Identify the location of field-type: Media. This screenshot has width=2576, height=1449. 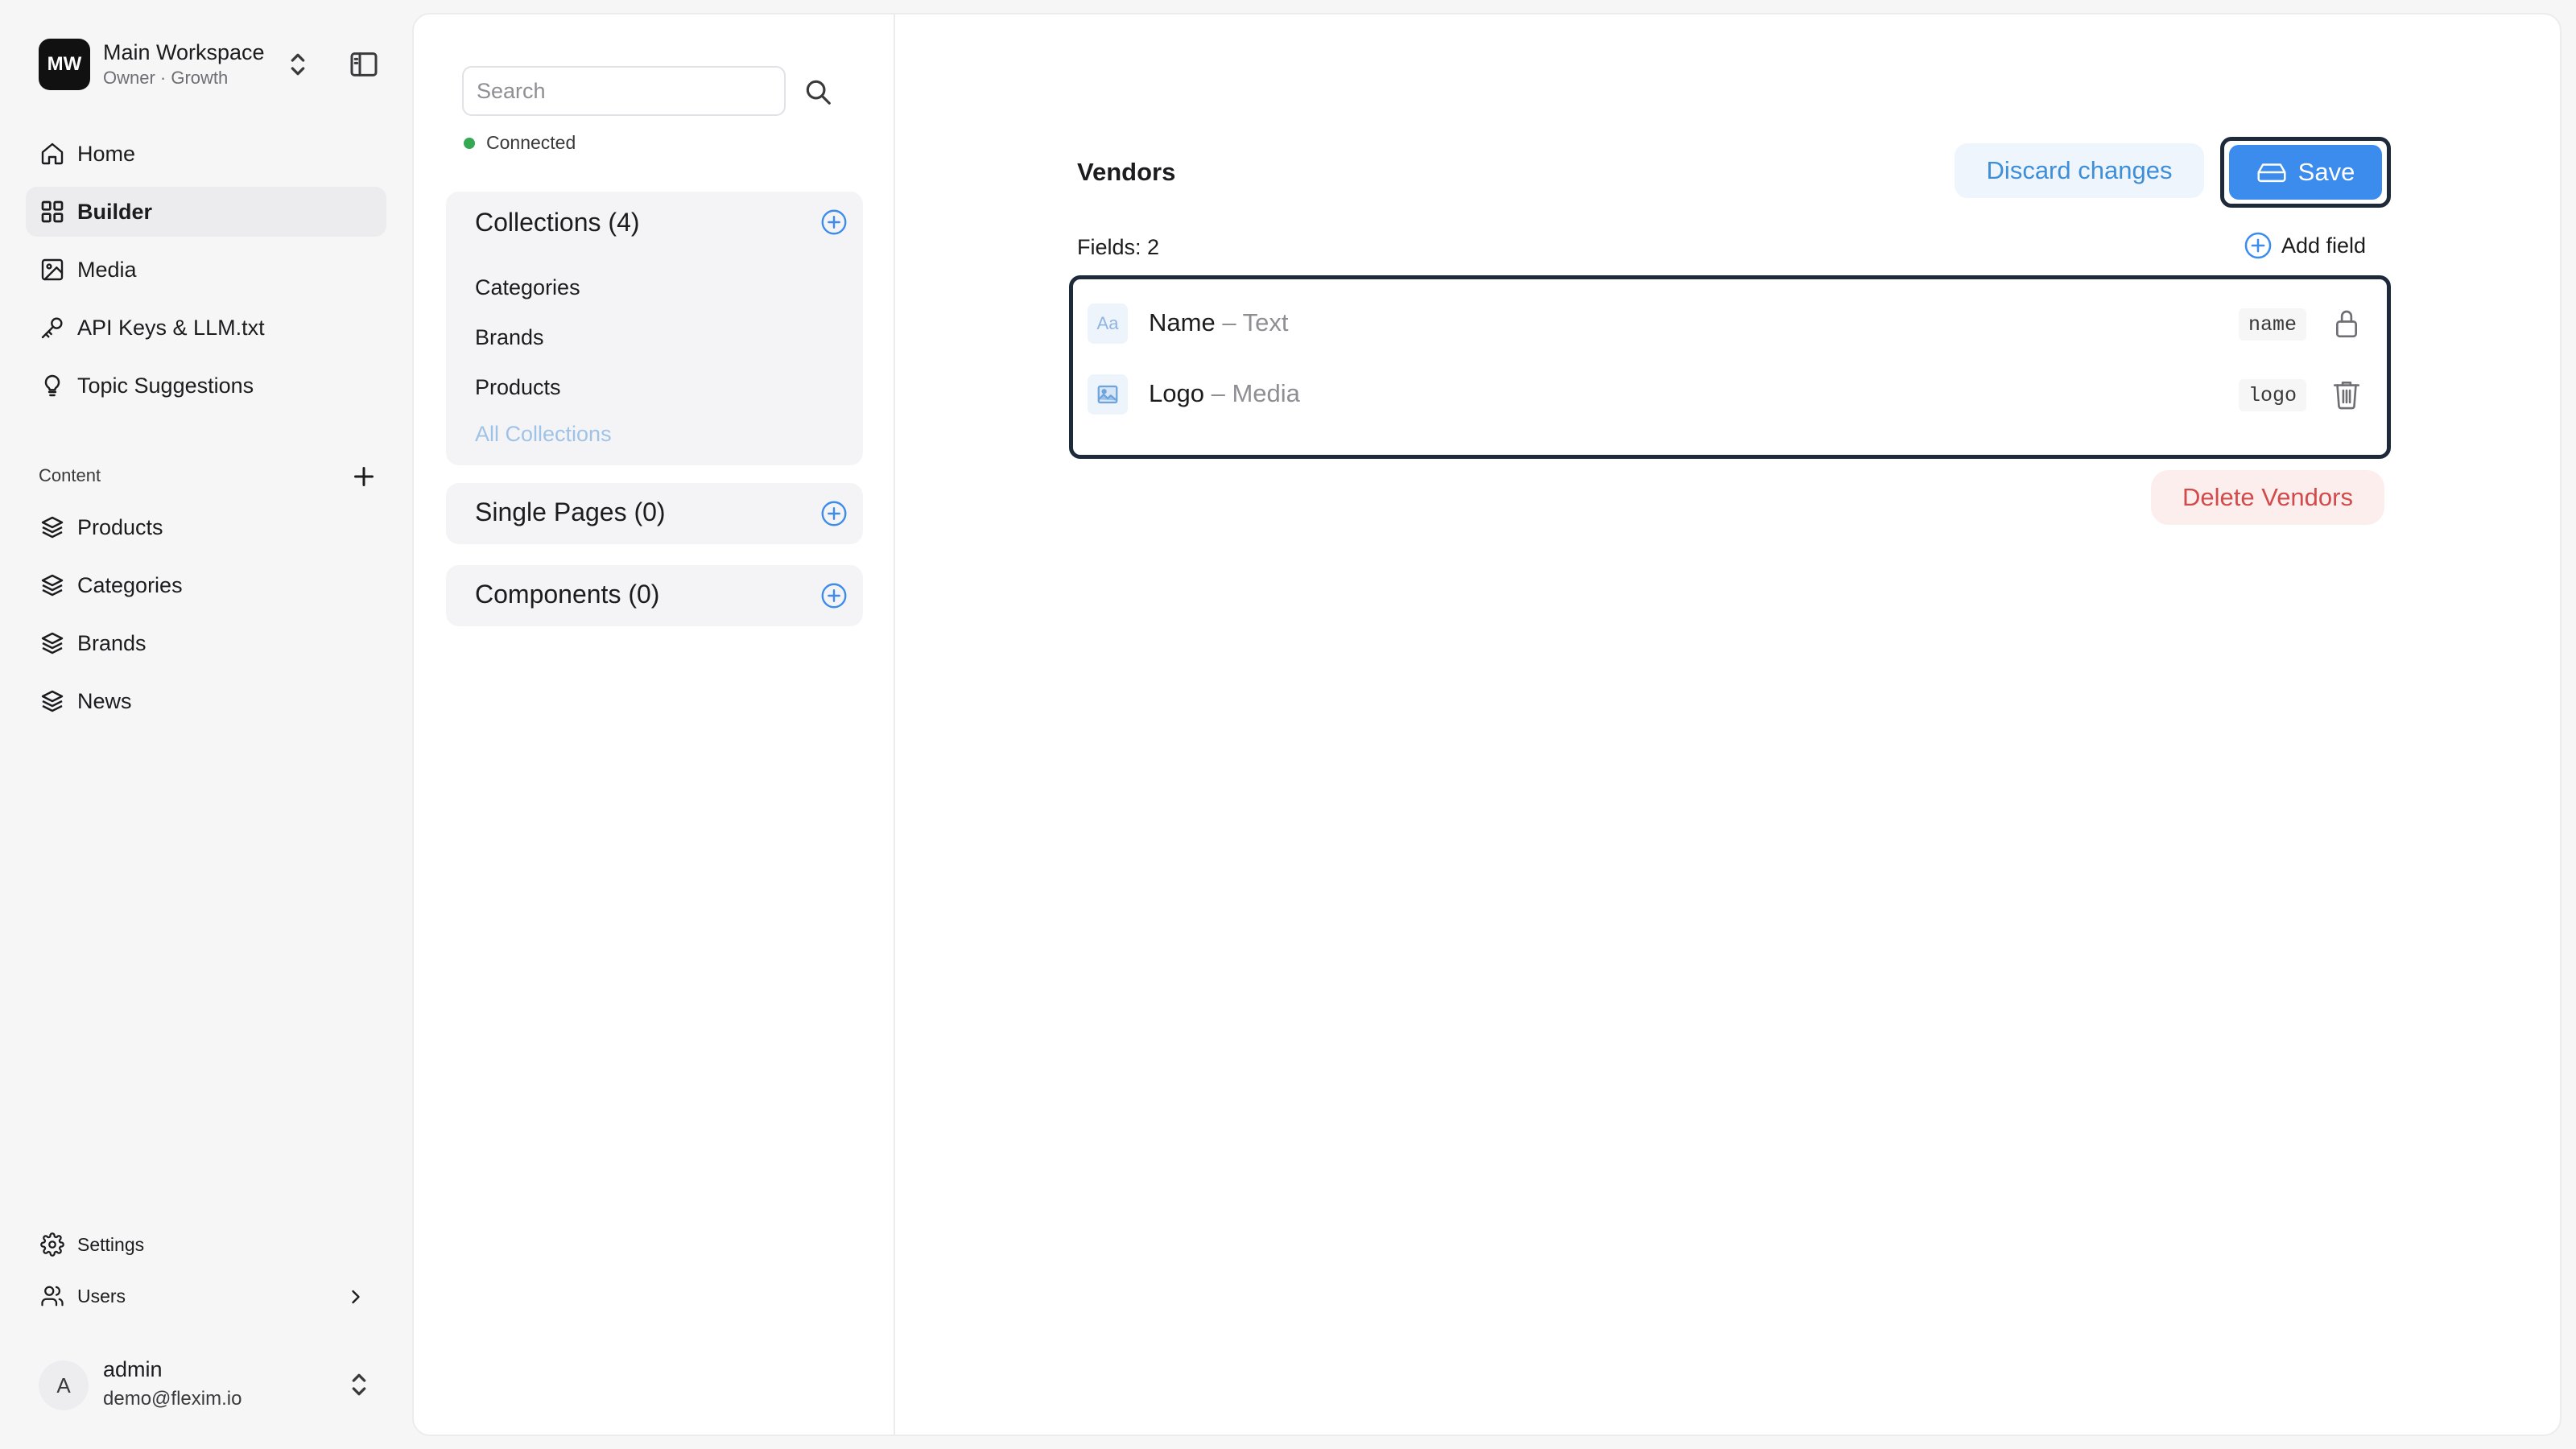
(1266, 393).